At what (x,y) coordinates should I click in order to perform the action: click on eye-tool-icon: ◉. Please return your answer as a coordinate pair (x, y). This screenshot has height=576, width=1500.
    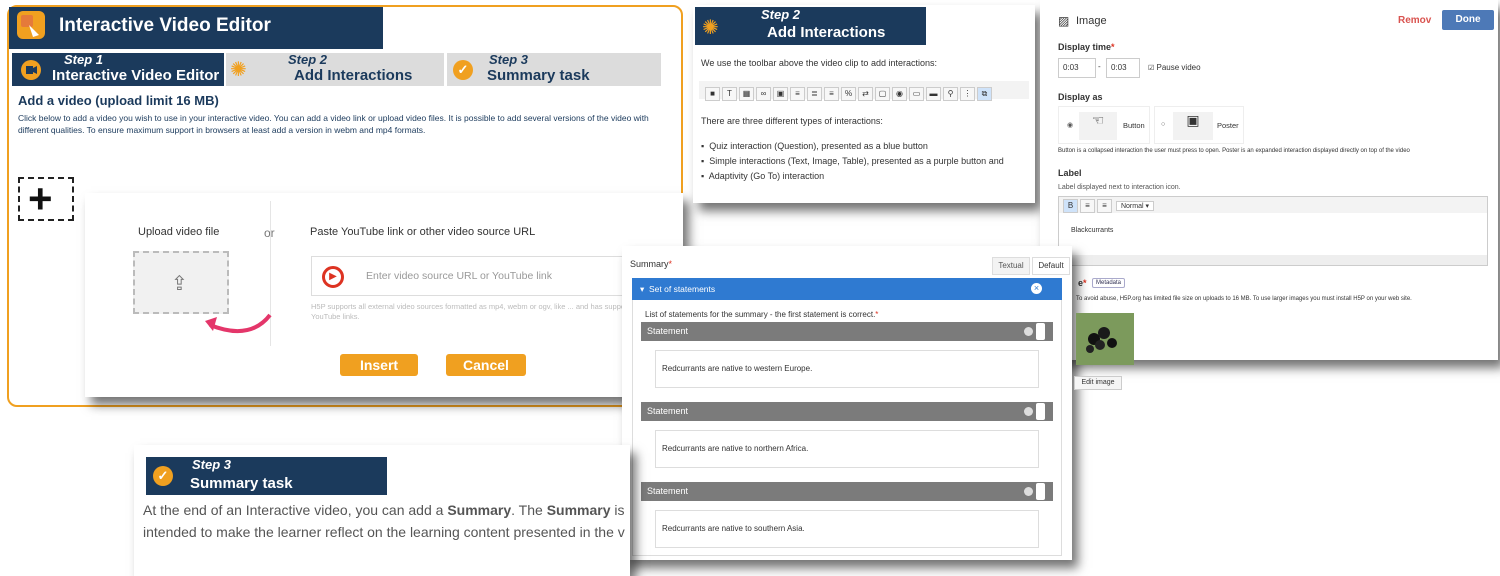
    Looking at the image, I should click on (899, 94).